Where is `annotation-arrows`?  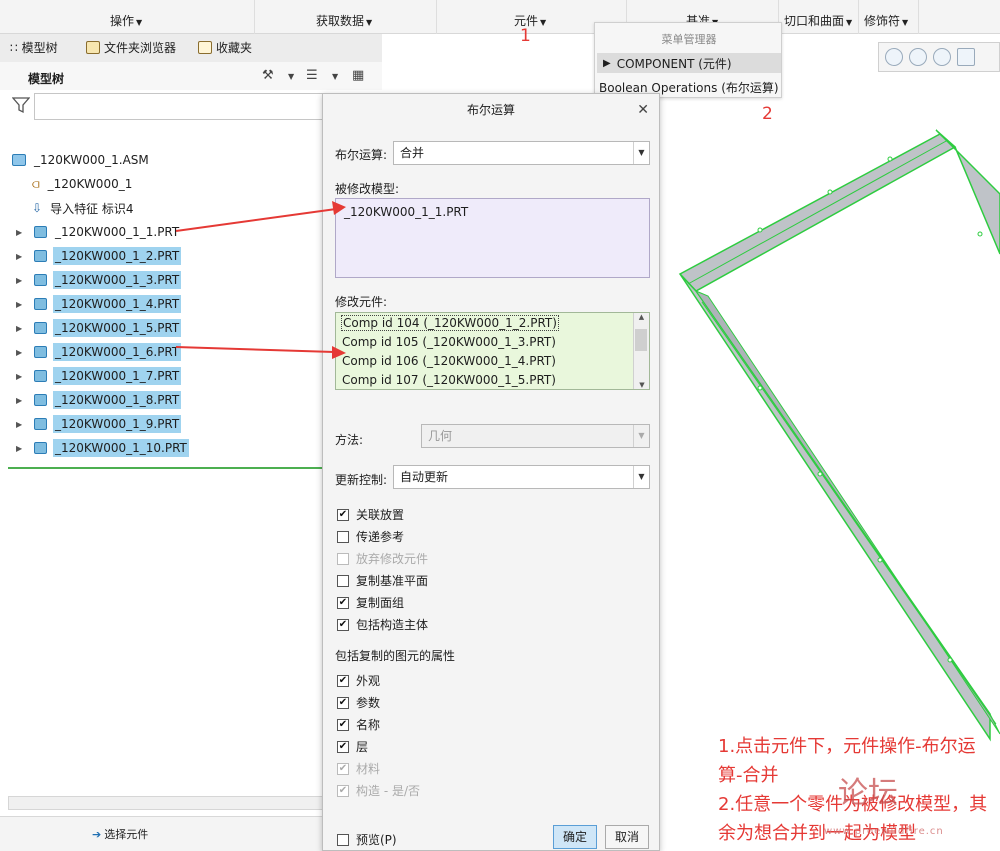
annotation-arrows is located at coordinates (260, 280).